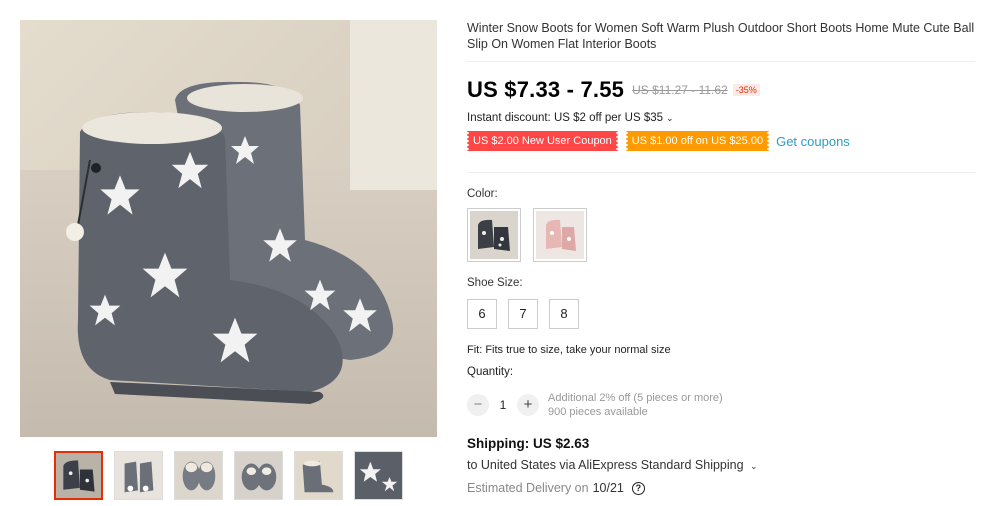 The width and height of the screenshot is (1000, 506). Describe the element at coordinates (680, 90) in the screenshot. I see `original-price: US $11.27 - 11.62` at that location.